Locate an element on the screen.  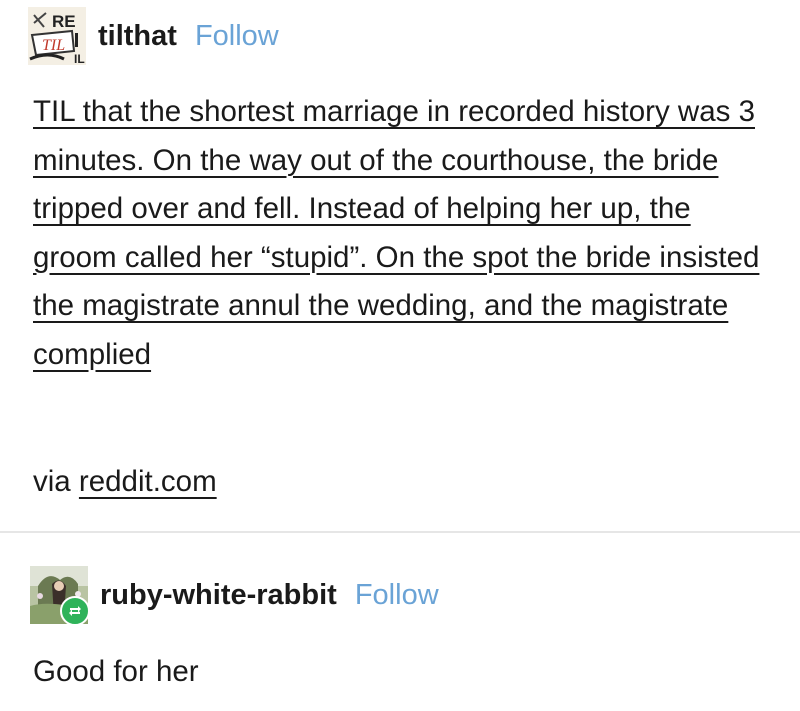
tilthat-avatar: RE TIL IL is located at coordinates (57, 36).